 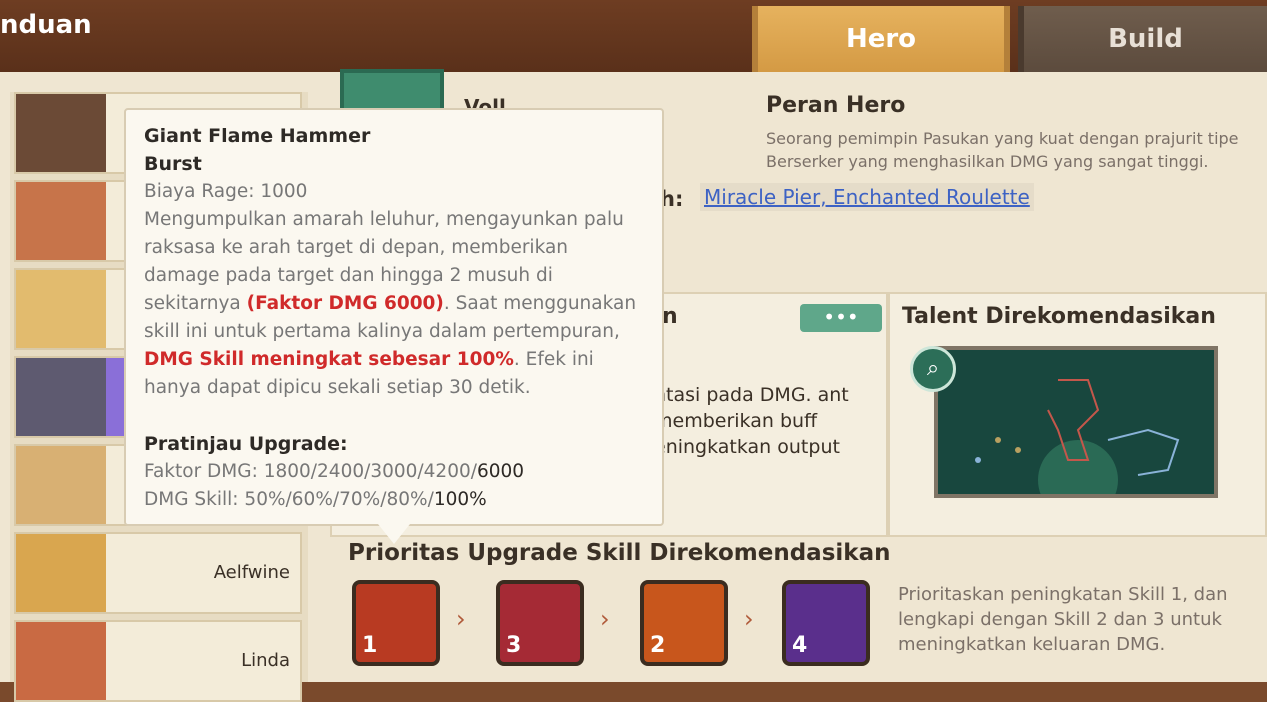 I want to click on skill-number: 2, so click(x=658, y=645).